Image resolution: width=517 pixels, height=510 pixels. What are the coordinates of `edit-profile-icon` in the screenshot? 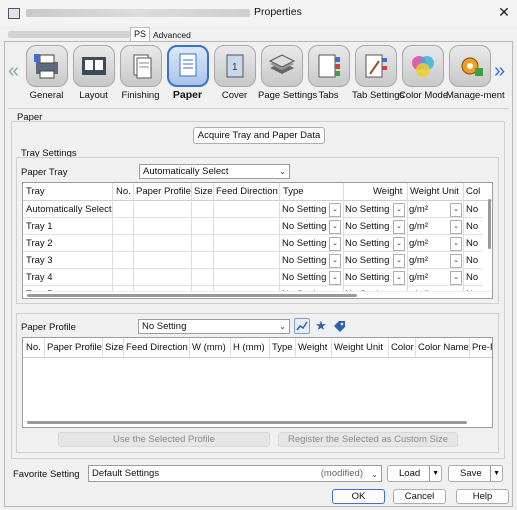 It's located at (302, 326).